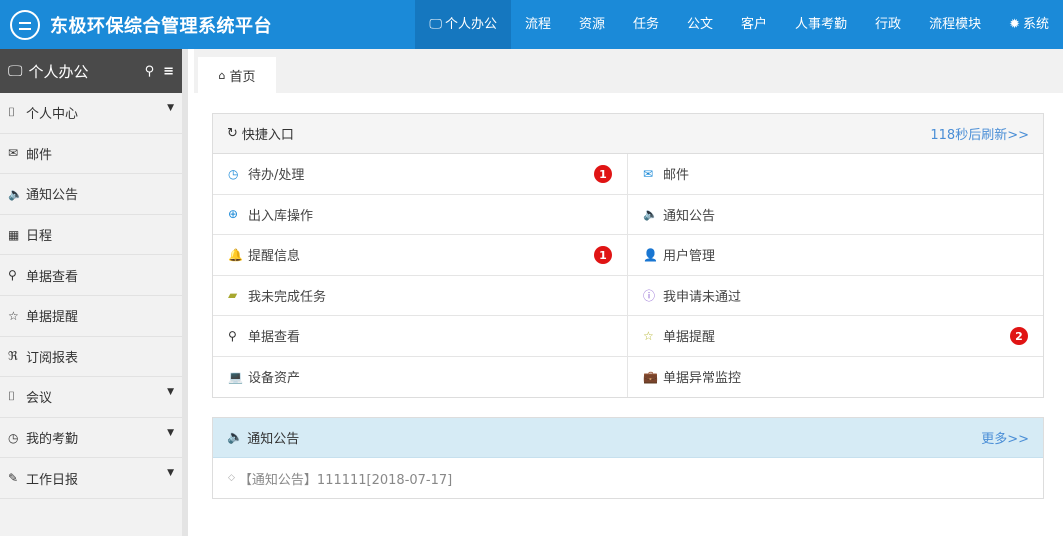 This screenshot has height=536, width=1063. I want to click on briefcase-icon: 💼, so click(650, 376).